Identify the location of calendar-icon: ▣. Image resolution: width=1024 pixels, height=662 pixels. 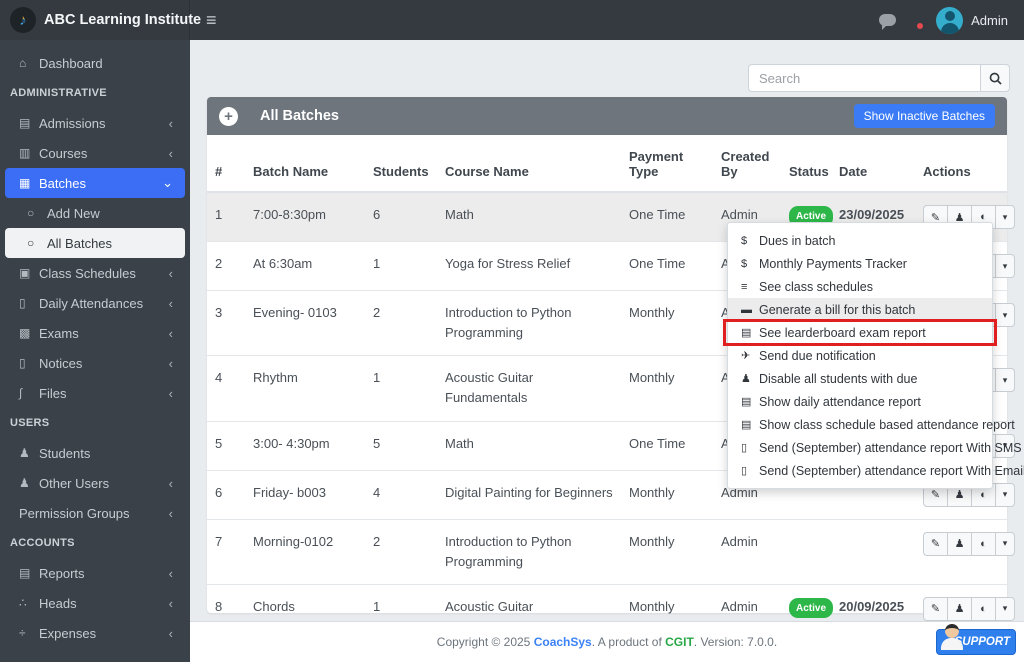
(25, 273).